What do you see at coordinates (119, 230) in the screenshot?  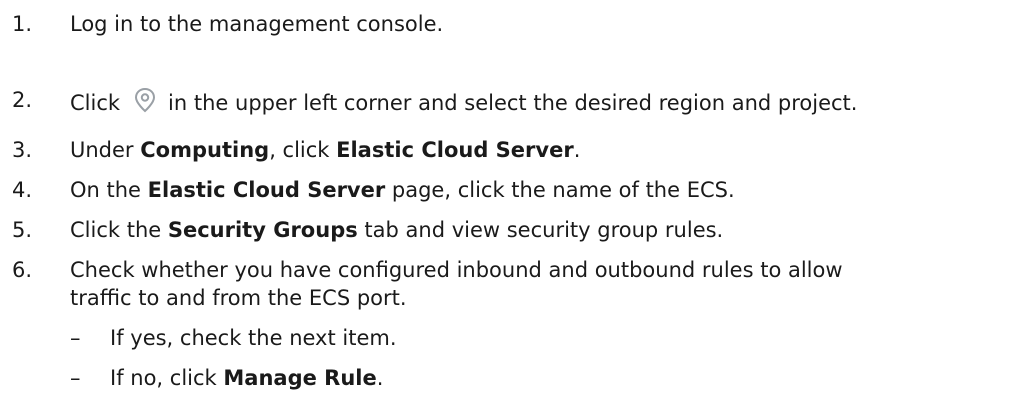 I see `text-segment: Click the` at bounding box center [119, 230].